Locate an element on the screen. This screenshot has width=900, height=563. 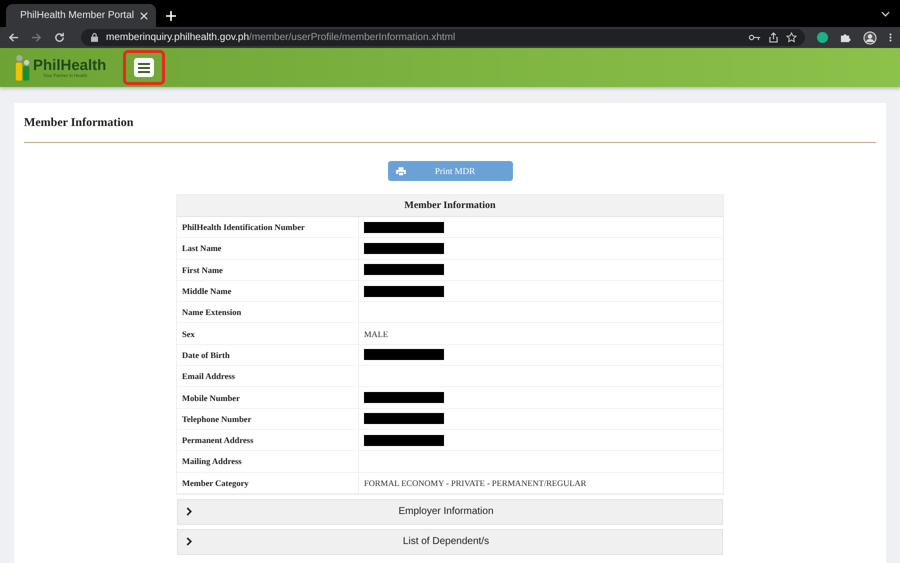
logo-text: PhilHealth is located at coordinates (69, 65).